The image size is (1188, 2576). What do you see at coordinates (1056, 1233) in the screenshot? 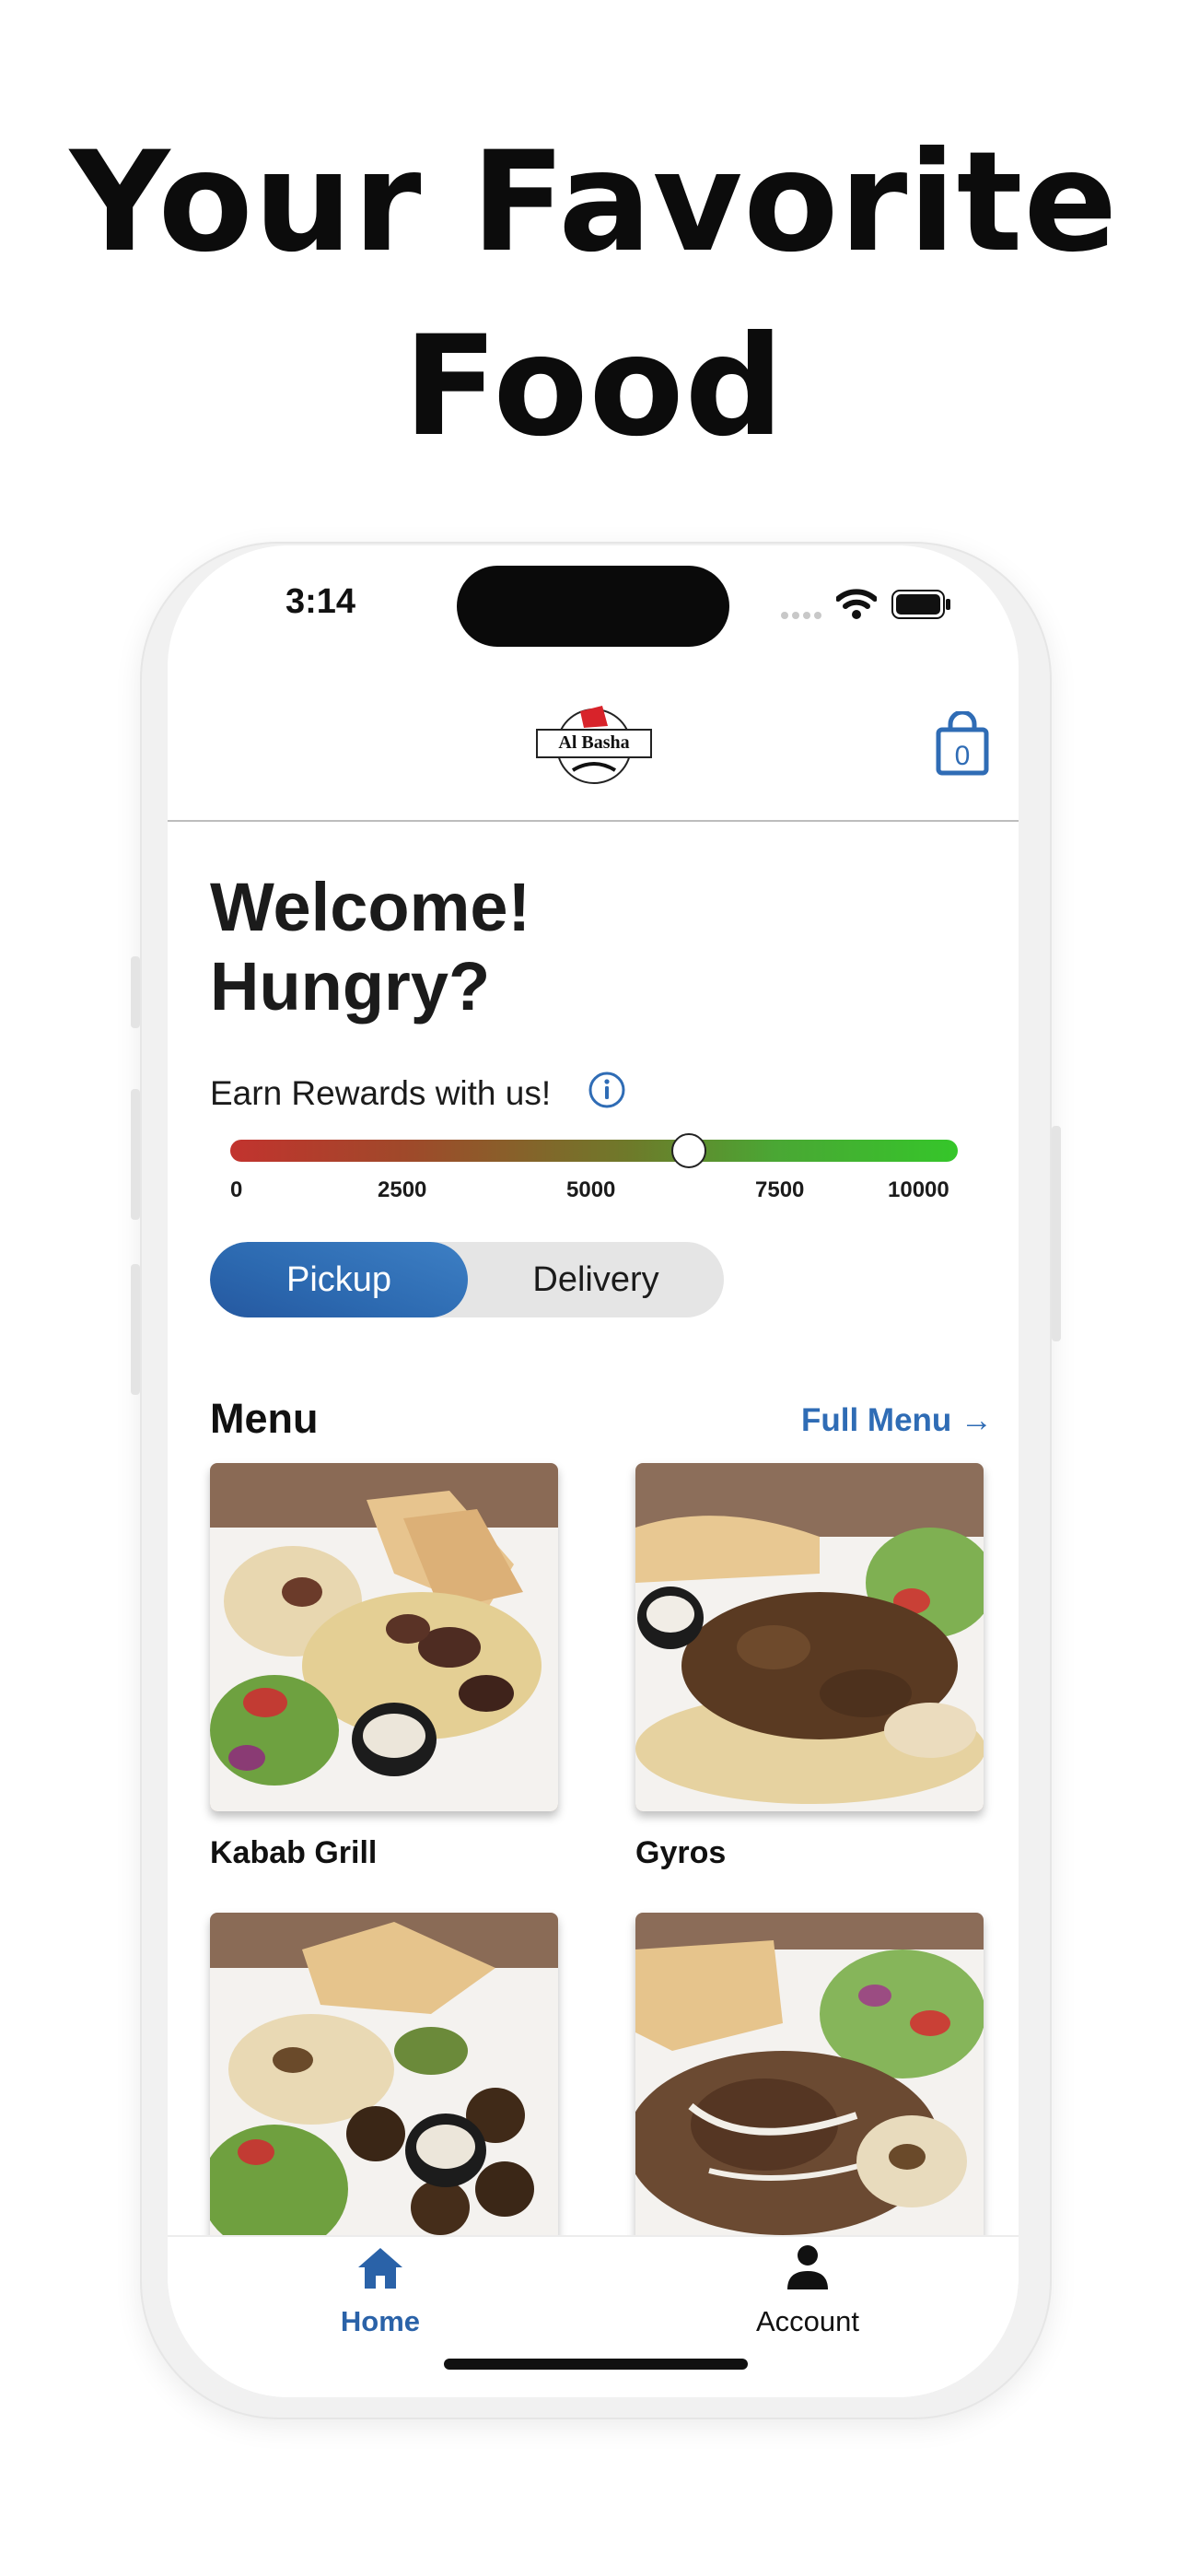
I see `power-button` at bounding box center [1056, 1233].